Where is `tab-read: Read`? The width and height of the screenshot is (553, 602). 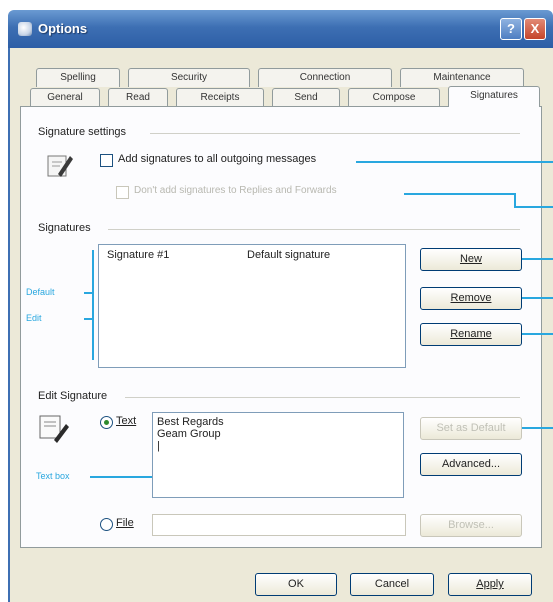 tab-read: Read is located at coordinates (138, 97).